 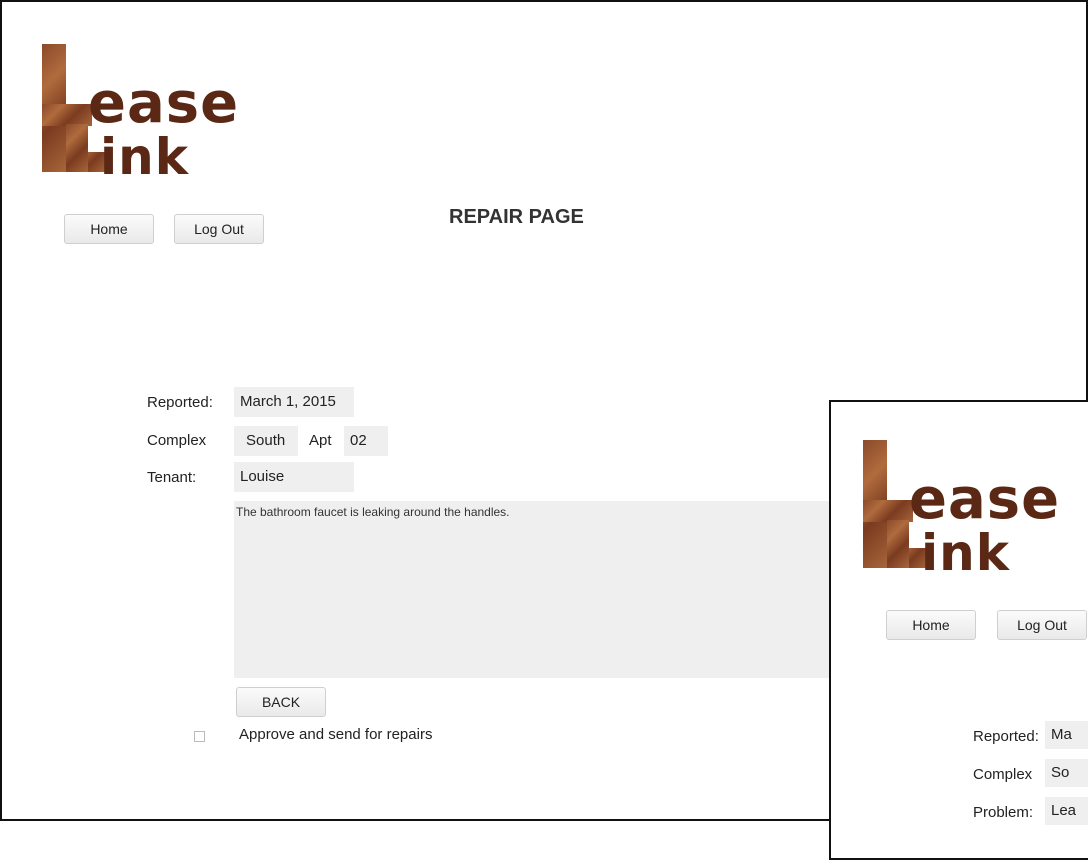 I want to click on complex-field: South, so click(x=266, y=441).